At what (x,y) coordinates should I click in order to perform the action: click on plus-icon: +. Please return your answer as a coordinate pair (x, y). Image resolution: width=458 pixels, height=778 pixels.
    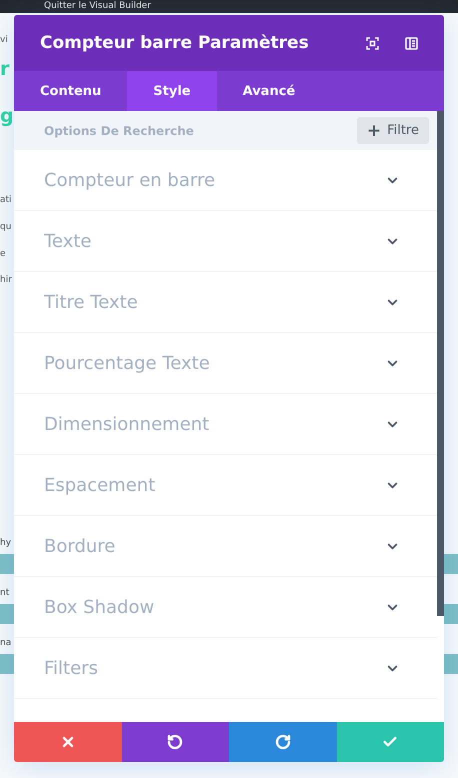
    Looking at the image, I should click on (374, 130).